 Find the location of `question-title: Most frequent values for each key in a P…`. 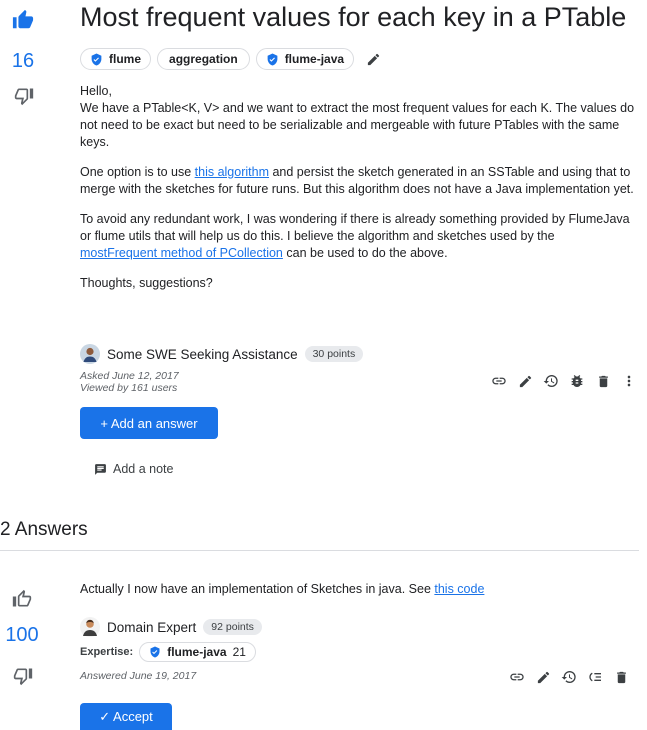

question-title: Most frequent values for each key in a P… is located at coordinates (353, 17).